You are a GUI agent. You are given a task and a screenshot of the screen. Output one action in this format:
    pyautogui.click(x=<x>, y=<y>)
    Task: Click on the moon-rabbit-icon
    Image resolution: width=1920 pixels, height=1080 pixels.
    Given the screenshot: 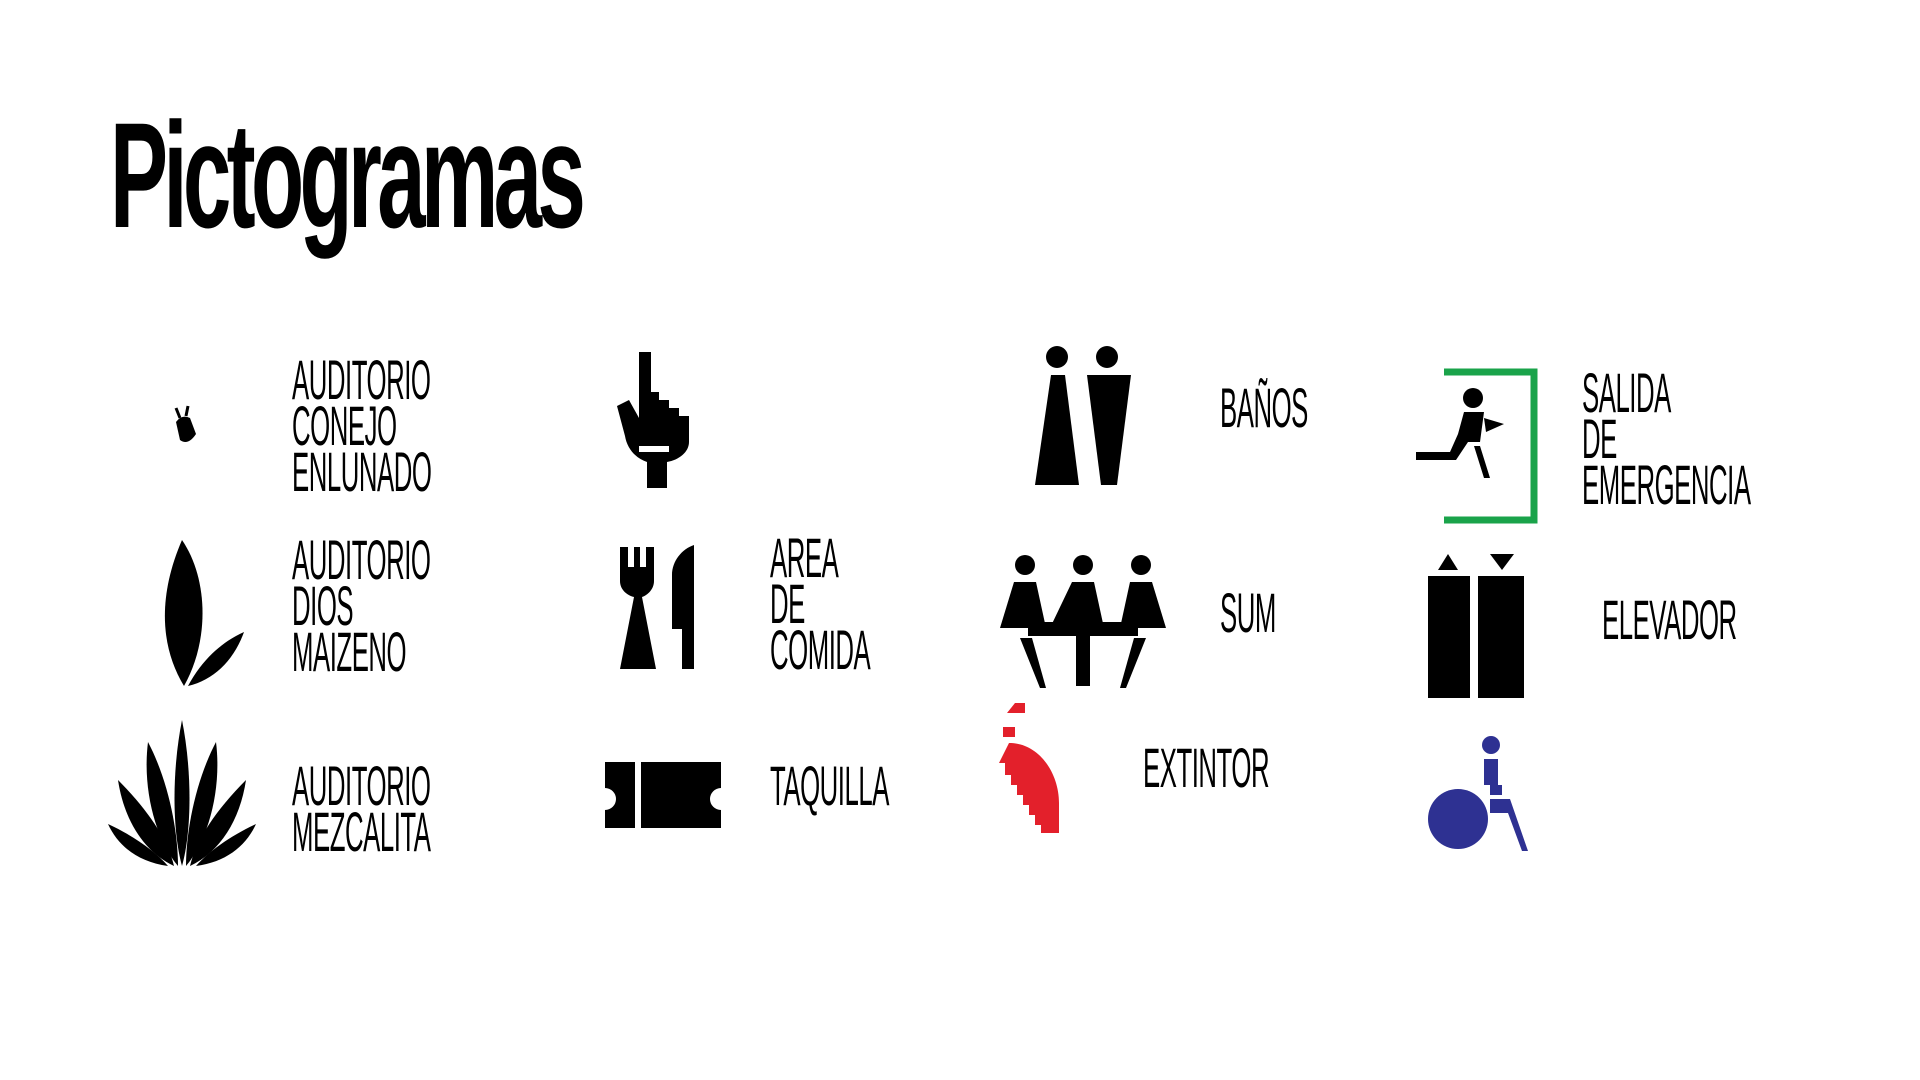 What is the action you would take?
    pyautogui.click(x=163, y=435)
    